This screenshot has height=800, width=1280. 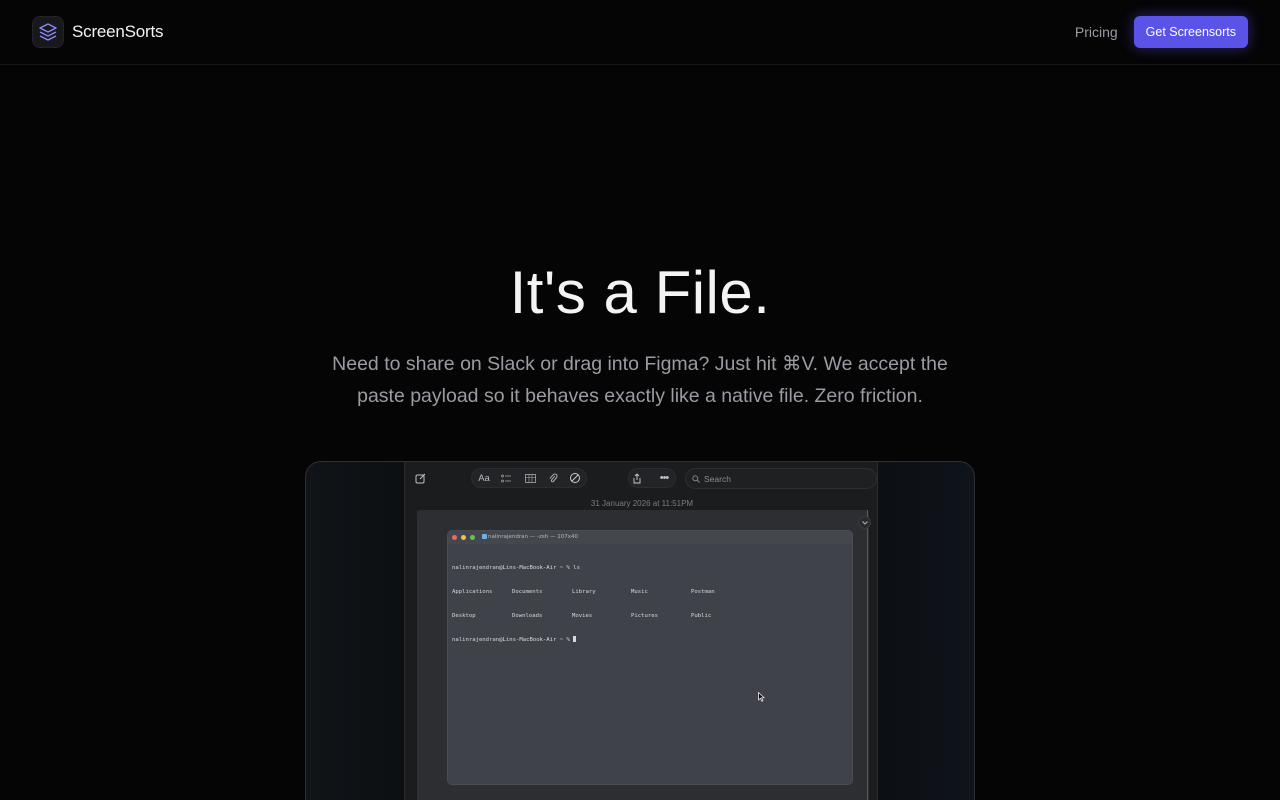 I want to click on share-icon, so click(x=637, y=478).